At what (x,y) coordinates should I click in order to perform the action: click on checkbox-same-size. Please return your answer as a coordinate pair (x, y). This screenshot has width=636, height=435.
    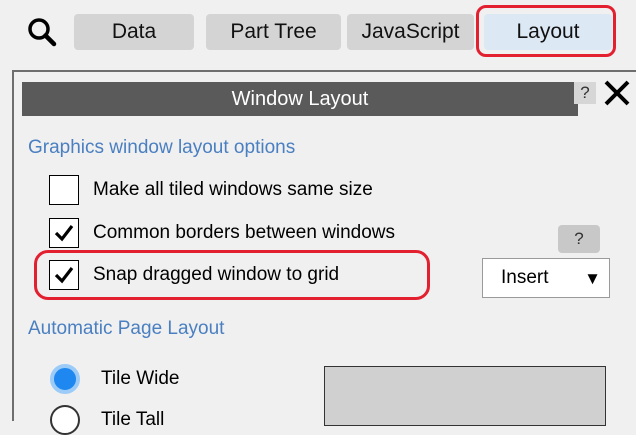
    Looking at the image, I should click on (64, 190).